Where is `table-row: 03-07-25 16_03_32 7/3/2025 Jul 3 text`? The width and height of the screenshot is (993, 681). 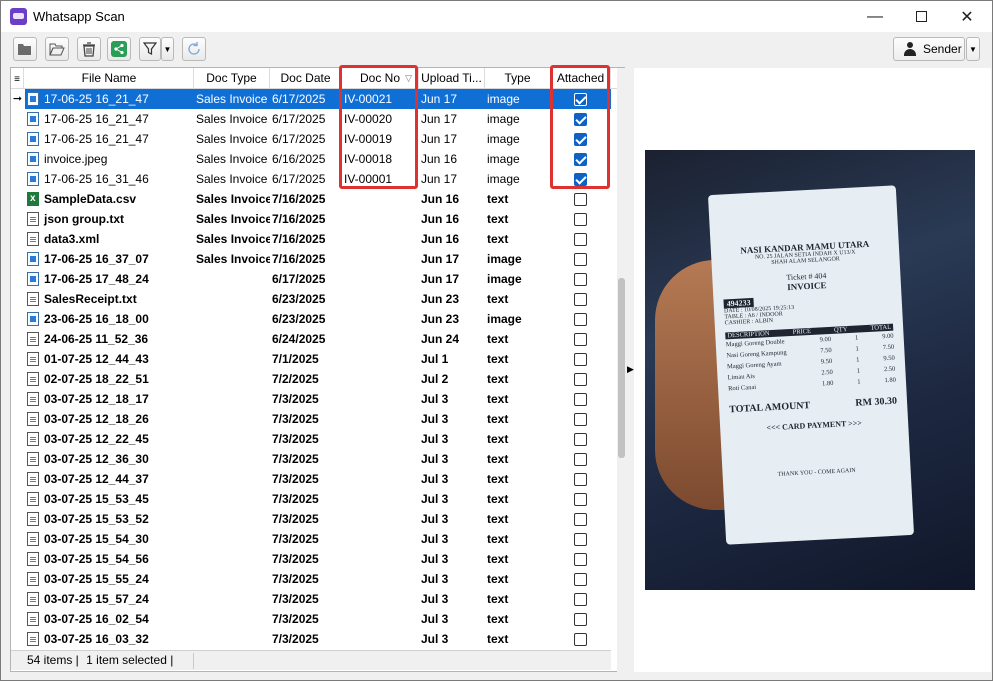
table-row: 03-07-25 16_03_32 7/3/2025 Jul 3 text is located at coordinates (311, 639).